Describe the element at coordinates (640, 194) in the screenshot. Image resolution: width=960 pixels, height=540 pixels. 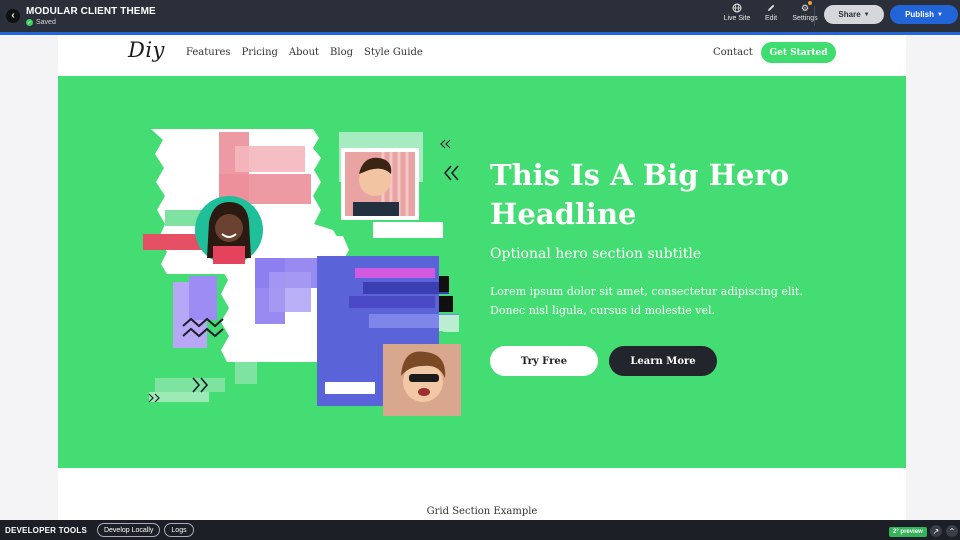
I see `hero-headline: This Is A Big Hero Headline` at that location.